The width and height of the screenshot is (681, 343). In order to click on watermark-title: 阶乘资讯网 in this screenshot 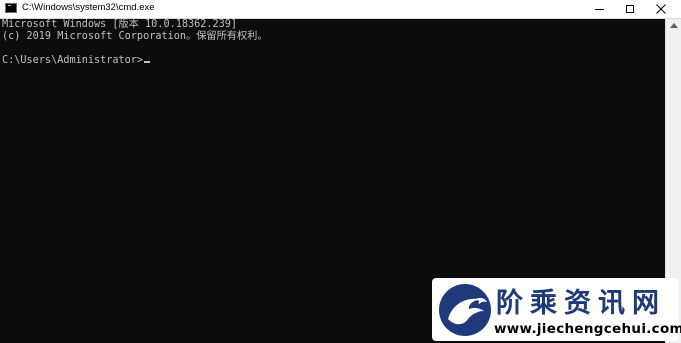, I will do `click(581, 303)`.